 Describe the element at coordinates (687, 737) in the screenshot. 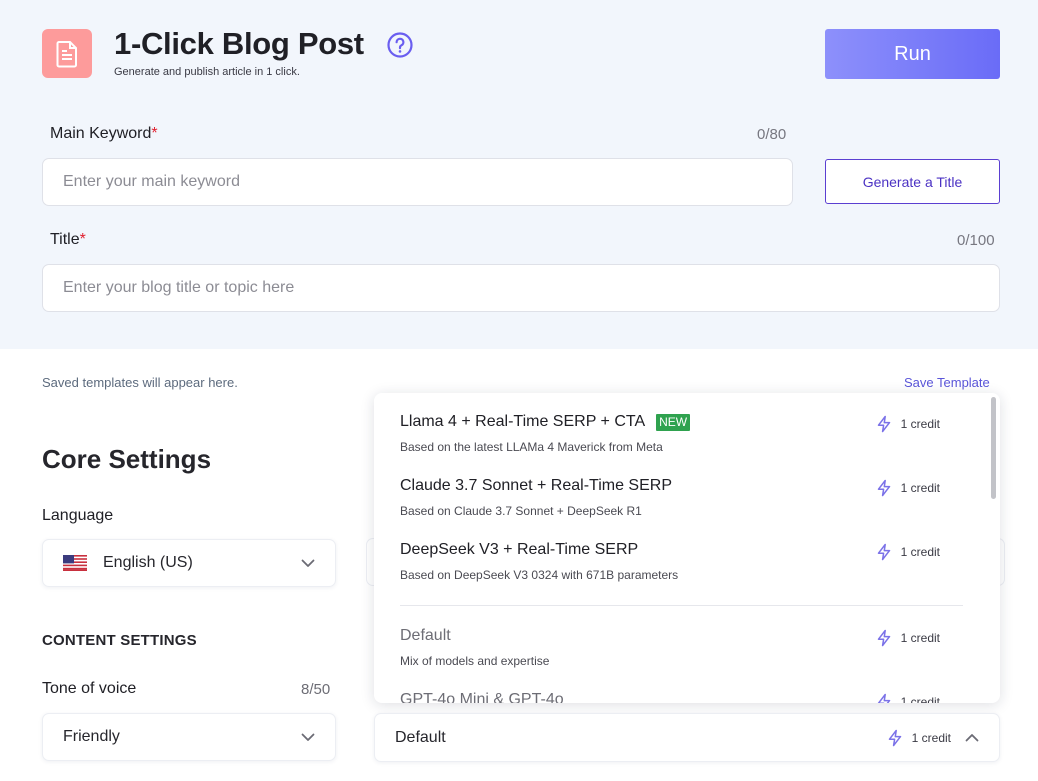

I see `model-select: Default 1 credit` at that location.